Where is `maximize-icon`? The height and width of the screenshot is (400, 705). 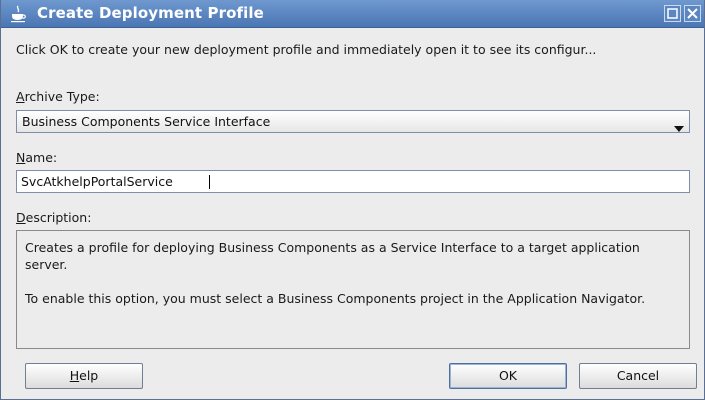
maximize-icon is located at coordinates (672, 13).